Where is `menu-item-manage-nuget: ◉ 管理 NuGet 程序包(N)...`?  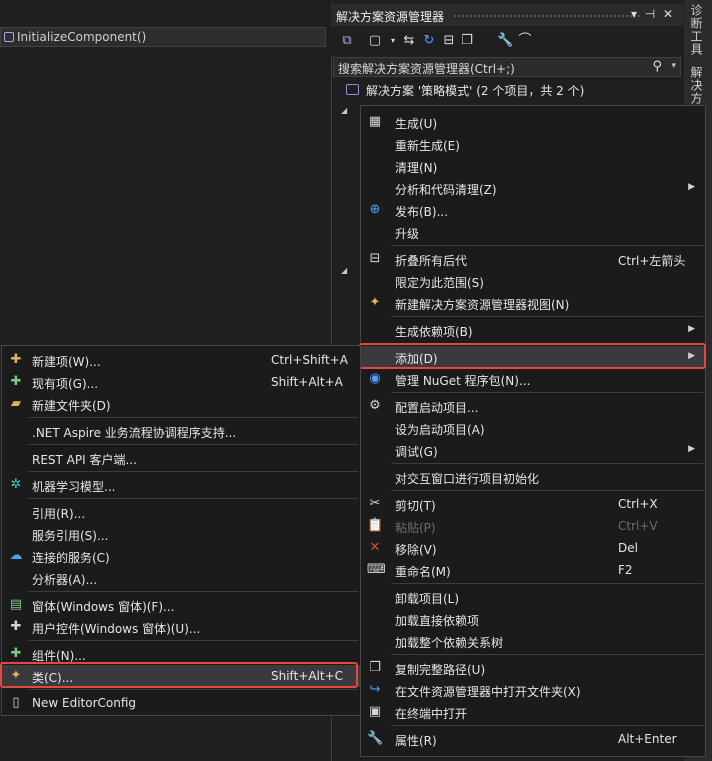
menu-item-manage-nuget: ◉ 管理 NuGet 程序包(N)... is located at coordinates (533, 379).